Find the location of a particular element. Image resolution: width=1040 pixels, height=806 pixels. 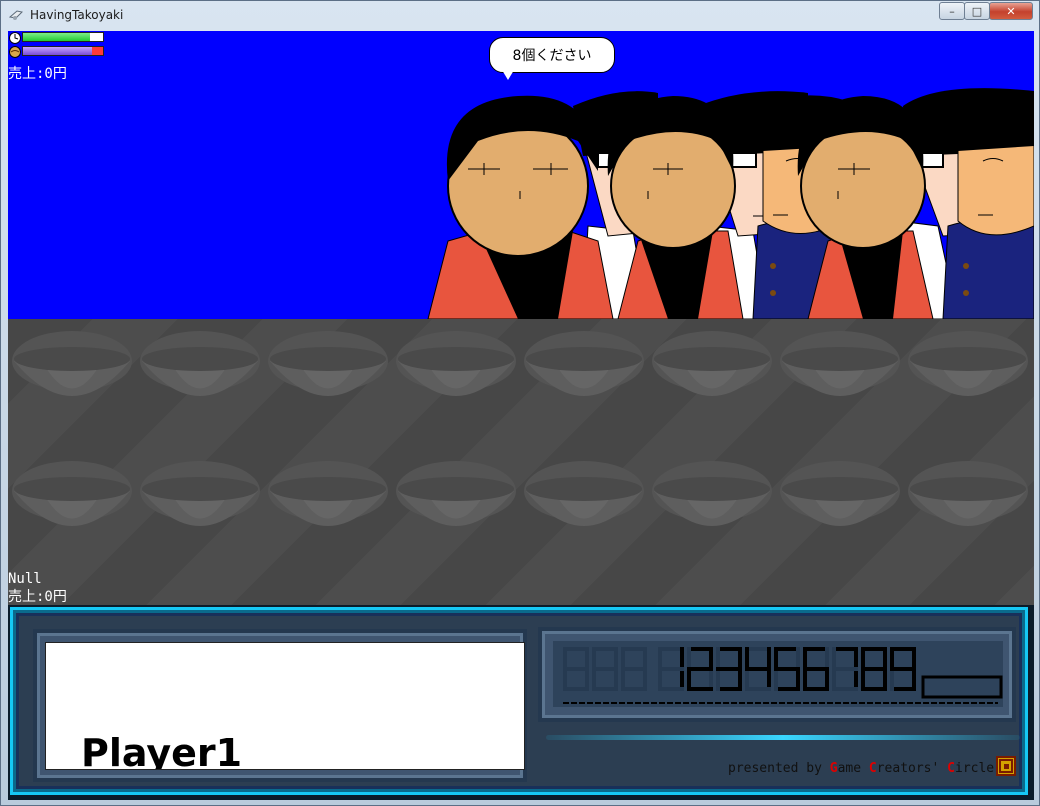

credit-g-rest: ame is located at coordinates (853, 768).